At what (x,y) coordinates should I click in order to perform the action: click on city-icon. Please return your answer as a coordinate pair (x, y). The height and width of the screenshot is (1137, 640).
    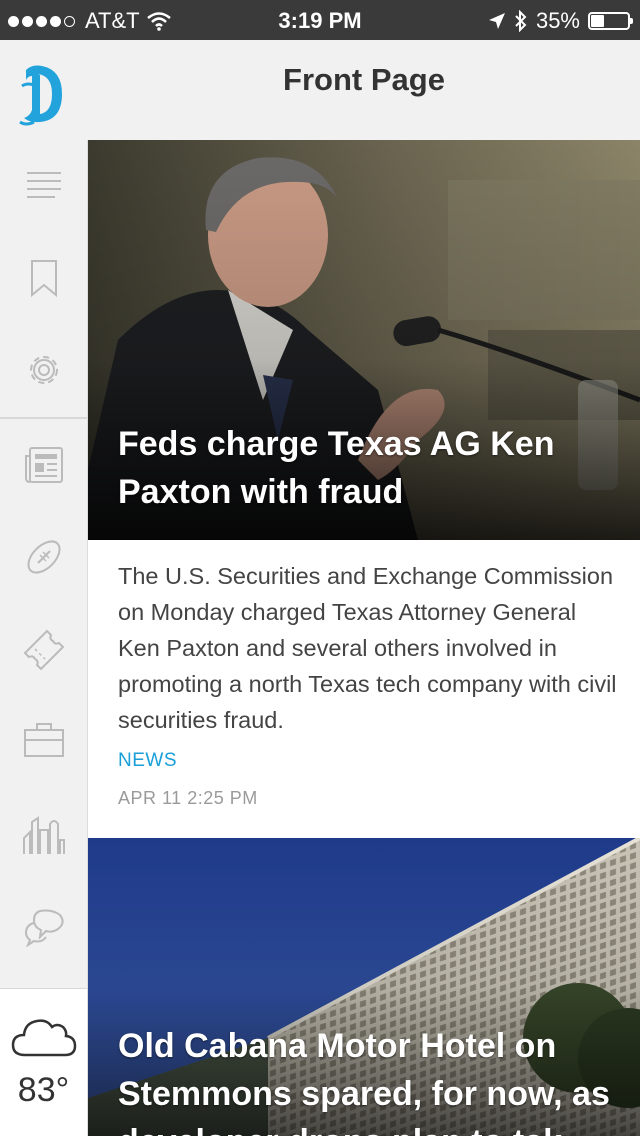
    Looking at the image, I should click on (43, 835).